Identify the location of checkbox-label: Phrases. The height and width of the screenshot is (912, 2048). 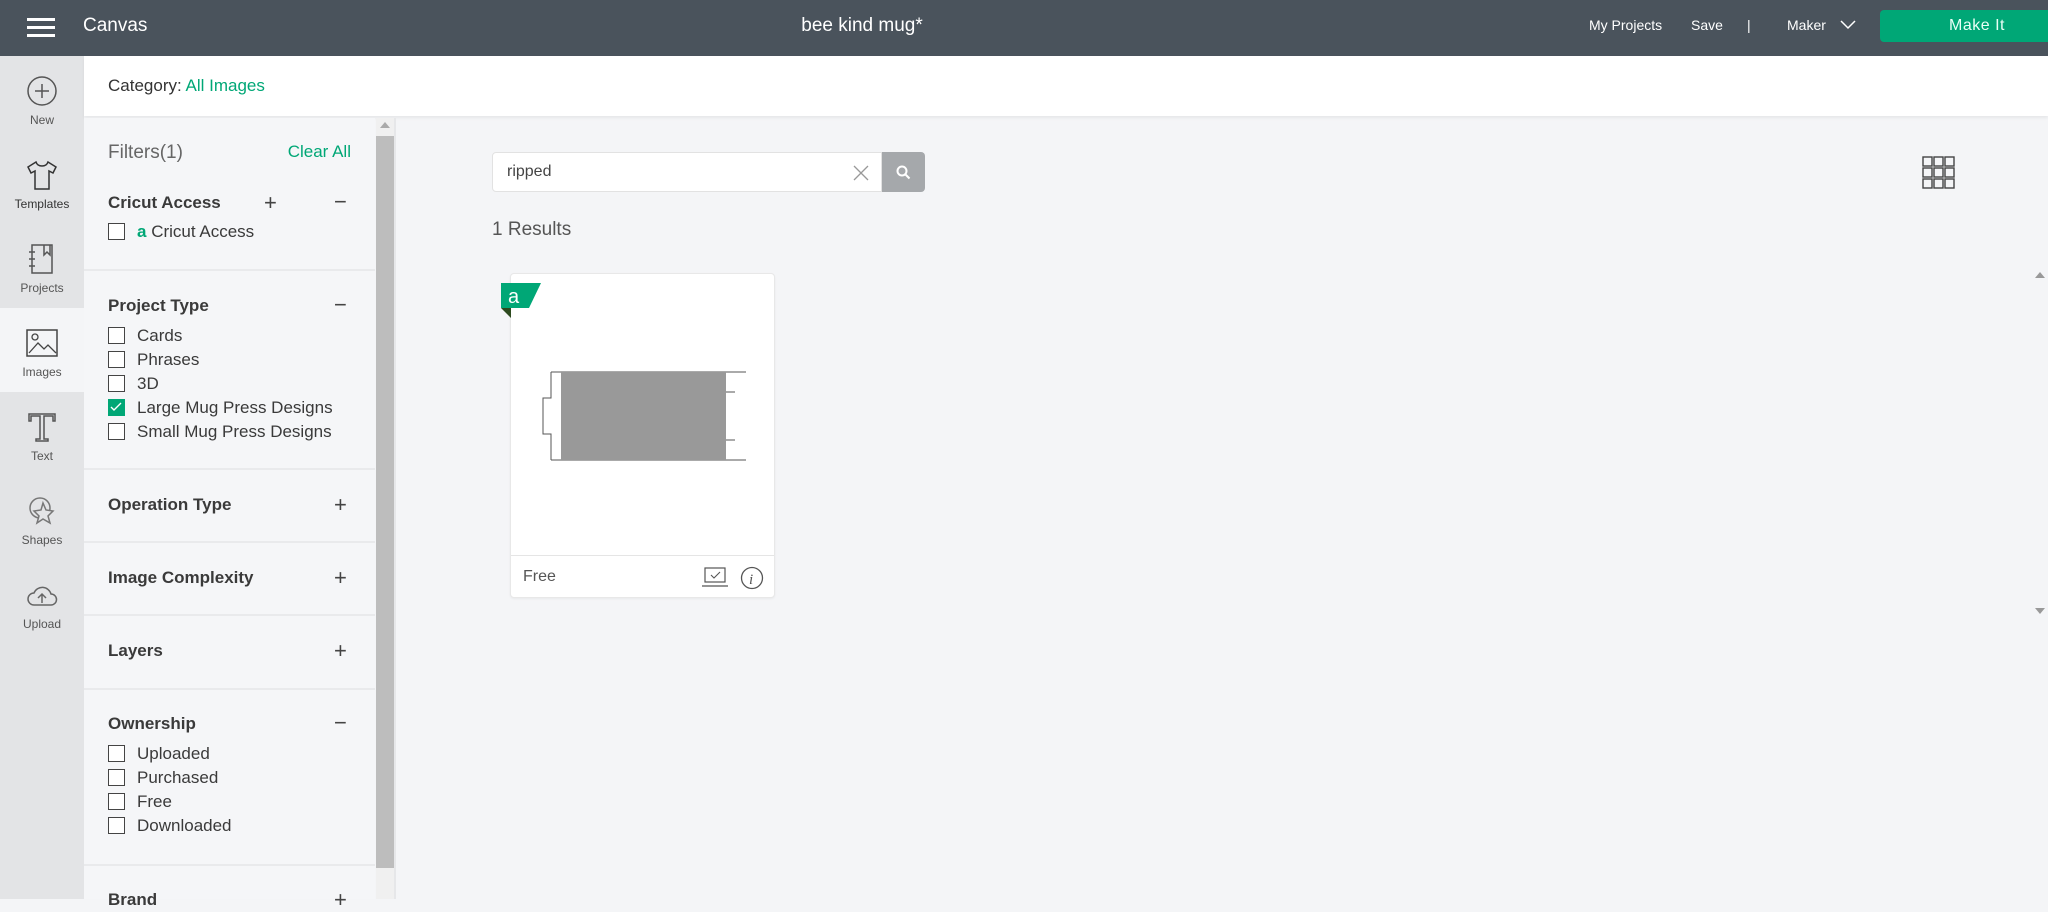
(168, 359).